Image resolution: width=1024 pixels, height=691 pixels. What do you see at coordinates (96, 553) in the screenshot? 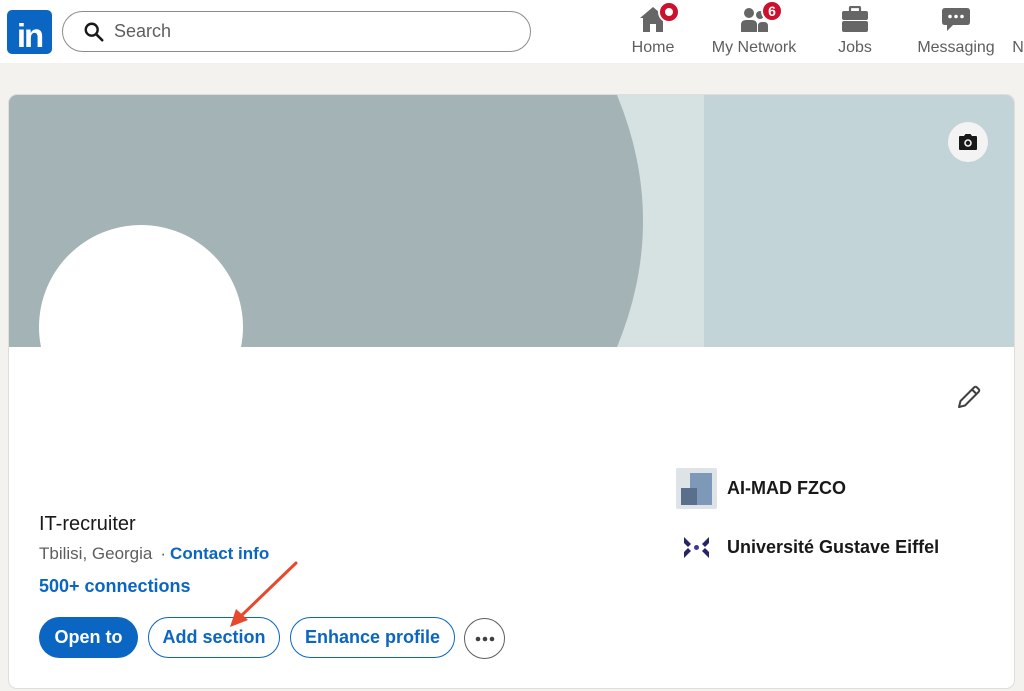
I see `profile-location: Tbilisi, Georgia` at bounding box center [96, 553].